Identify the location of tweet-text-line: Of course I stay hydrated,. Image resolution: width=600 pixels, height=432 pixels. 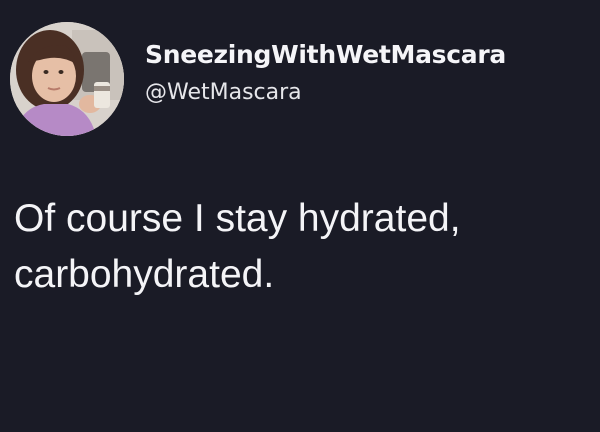
(237, 218).